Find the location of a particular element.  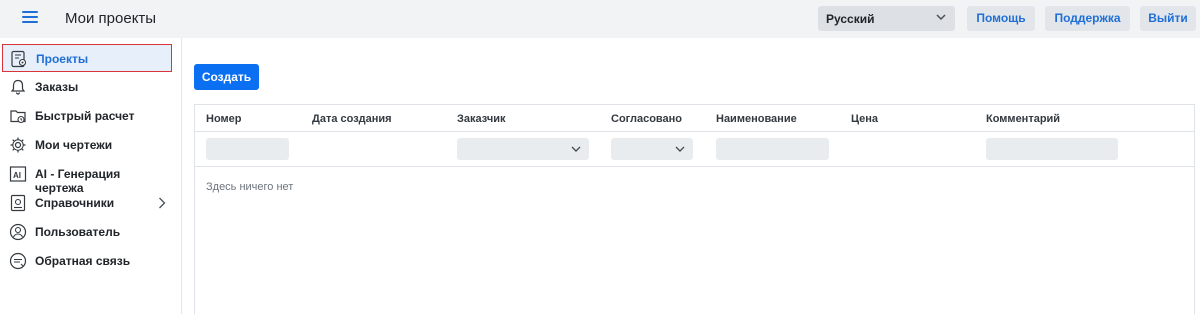

projects-icon is located at coordinates (19, 59).